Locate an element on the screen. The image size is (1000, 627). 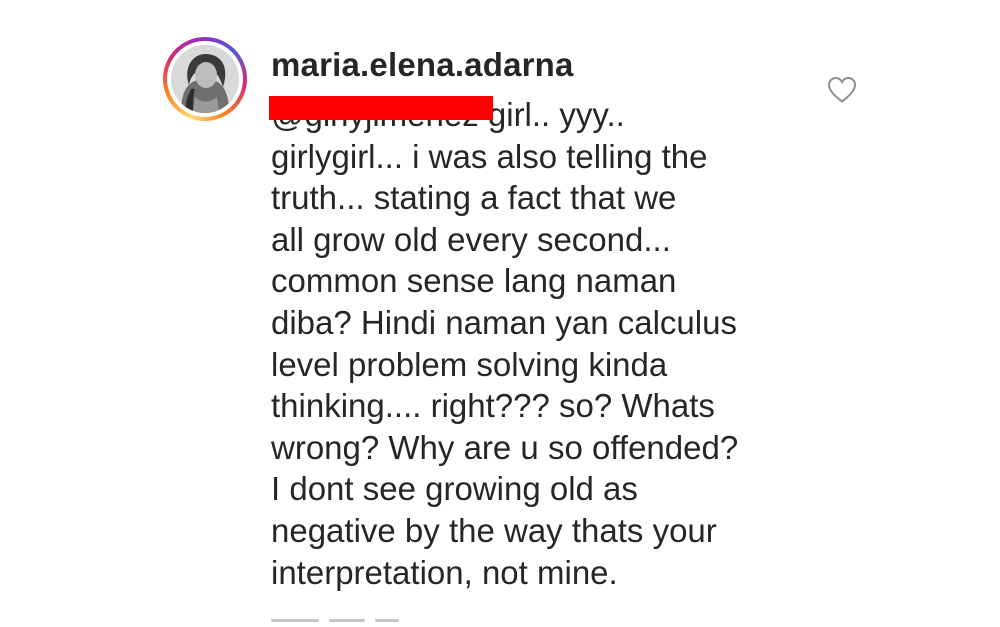
mention-link: @girlyjimenez is located at coordinates (381, 115).